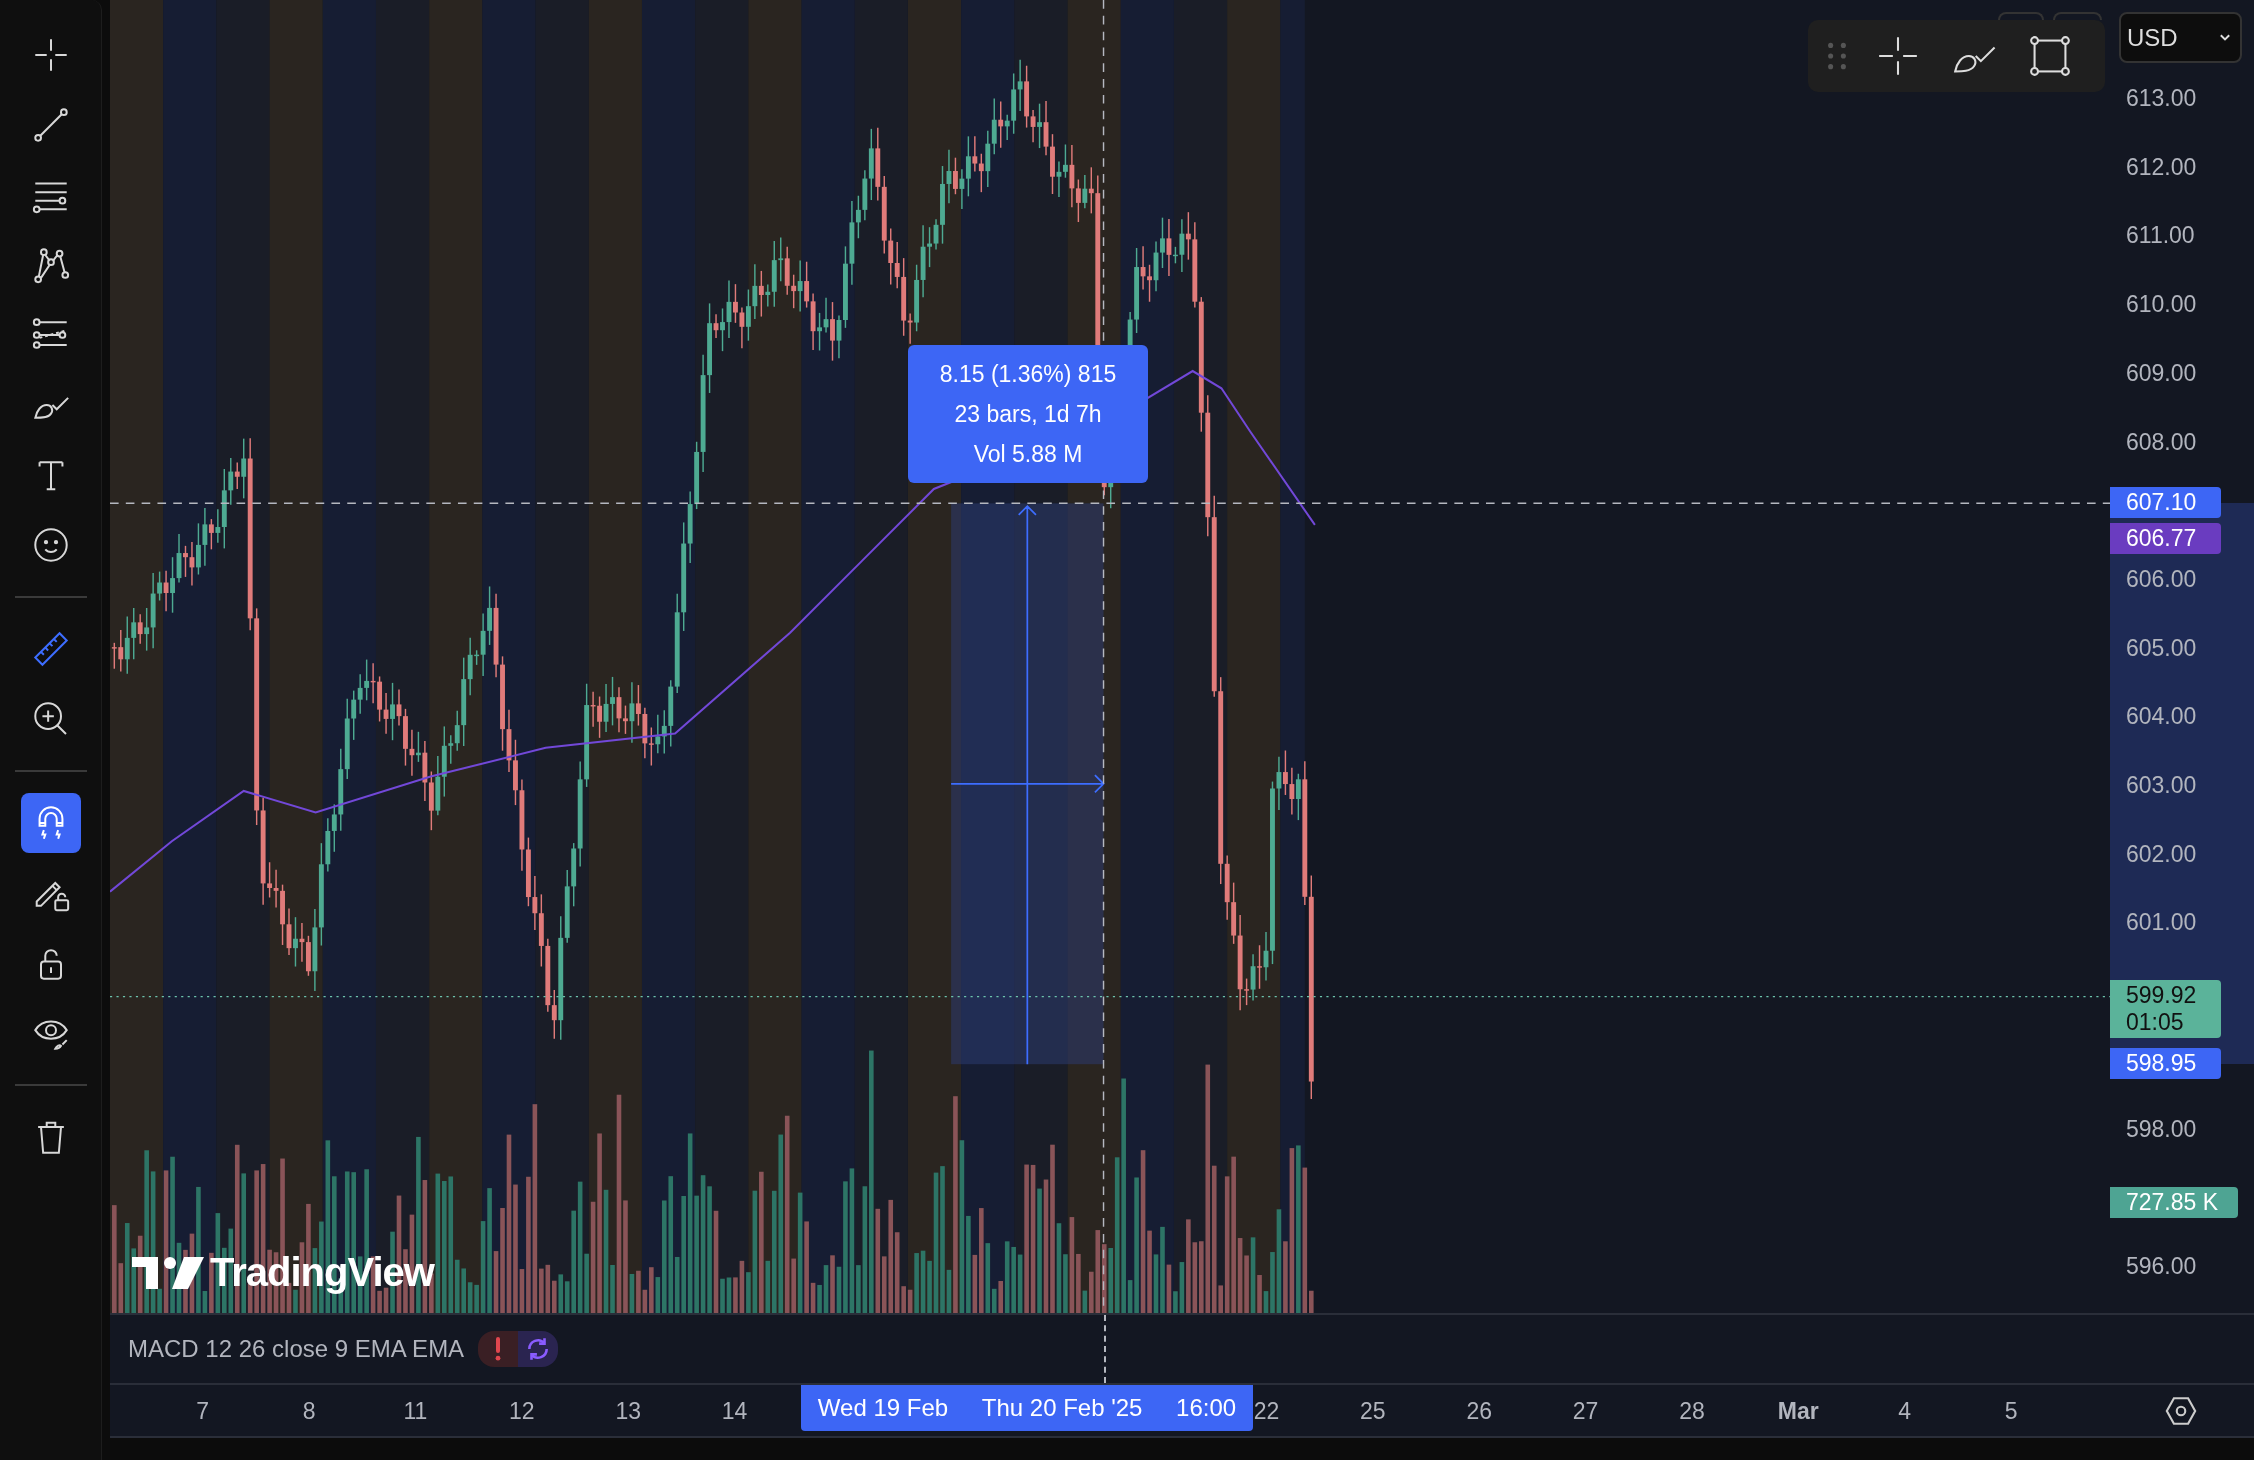 The height and width of the screenshot is (1460, 2254). I want to click on measure-text: 8.15 (1.36%) 815, so click(1028, 374).